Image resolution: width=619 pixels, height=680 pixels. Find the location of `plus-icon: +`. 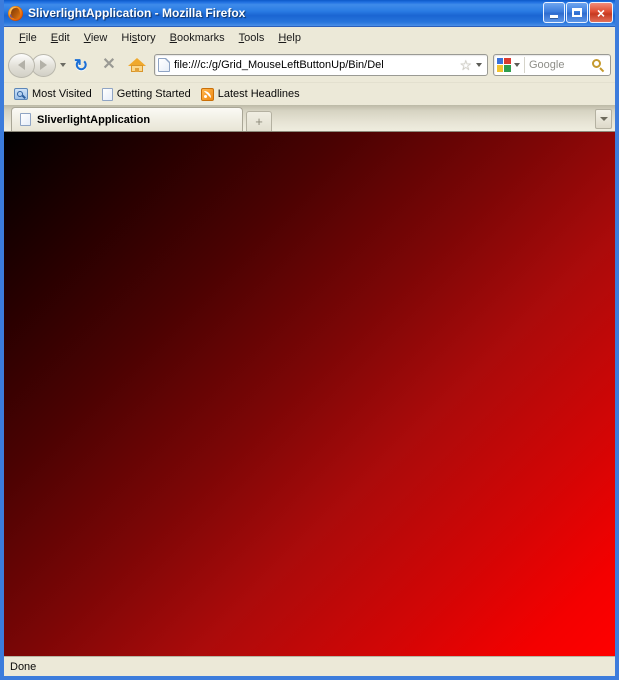

plus-icon: + is located at coordinates (259, 121).